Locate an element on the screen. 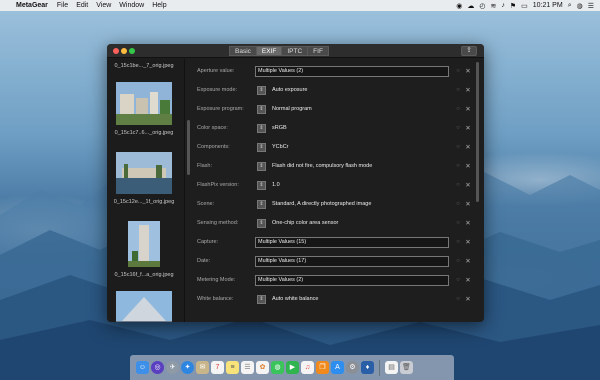 The width and height of the screenshot is (600, 380). cloud-icon: ☁ is located at coordinates (470, 6).